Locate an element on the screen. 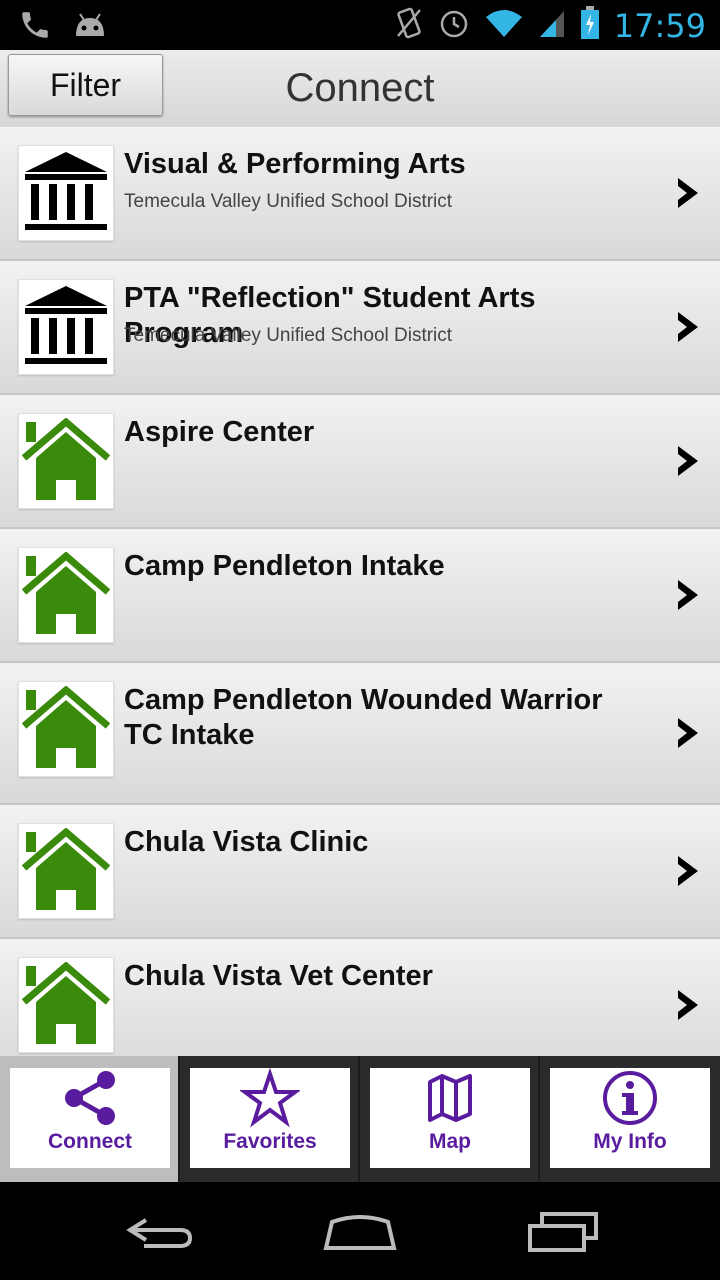 The image size is (720, 1280). list-item-title: Chula Vista Clinic is located at coordinates (246, 842).